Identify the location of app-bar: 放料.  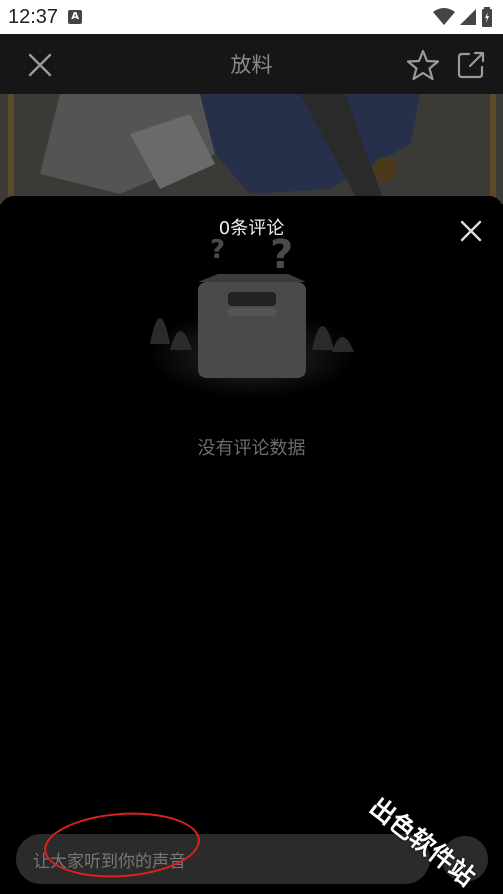
(251, 64).